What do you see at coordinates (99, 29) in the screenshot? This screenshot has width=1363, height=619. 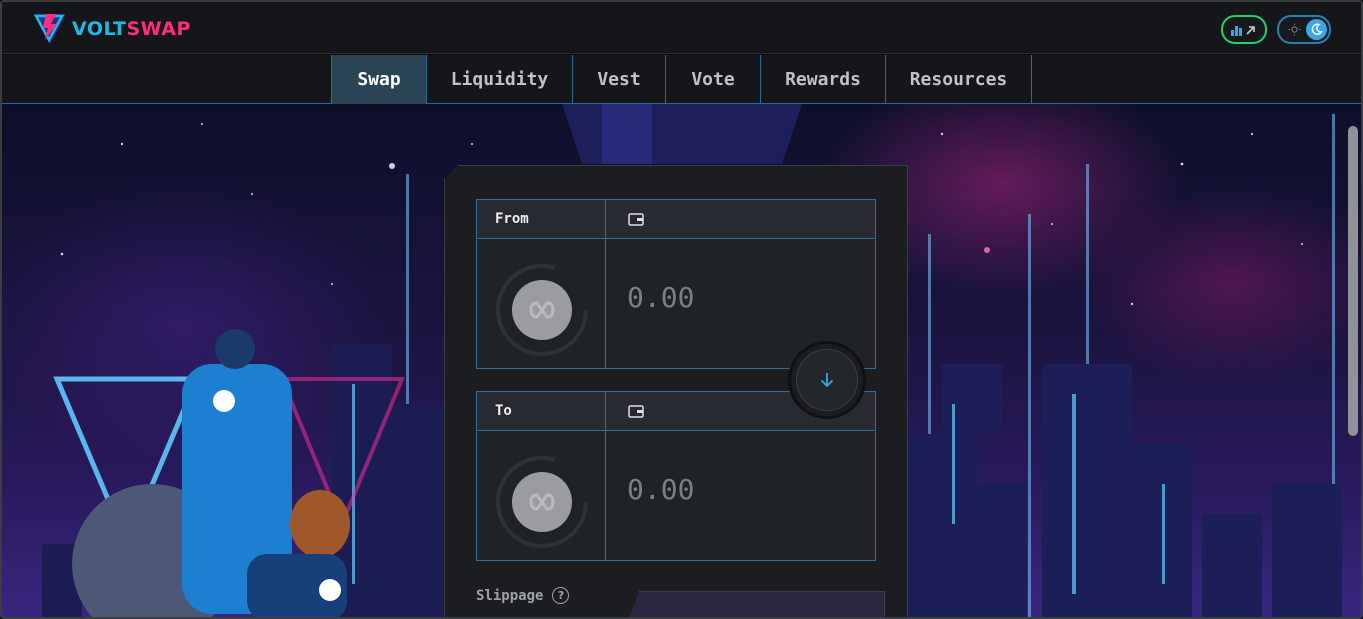 I see `logo-text-volt: VOLT` at bounding box center [99, 29].